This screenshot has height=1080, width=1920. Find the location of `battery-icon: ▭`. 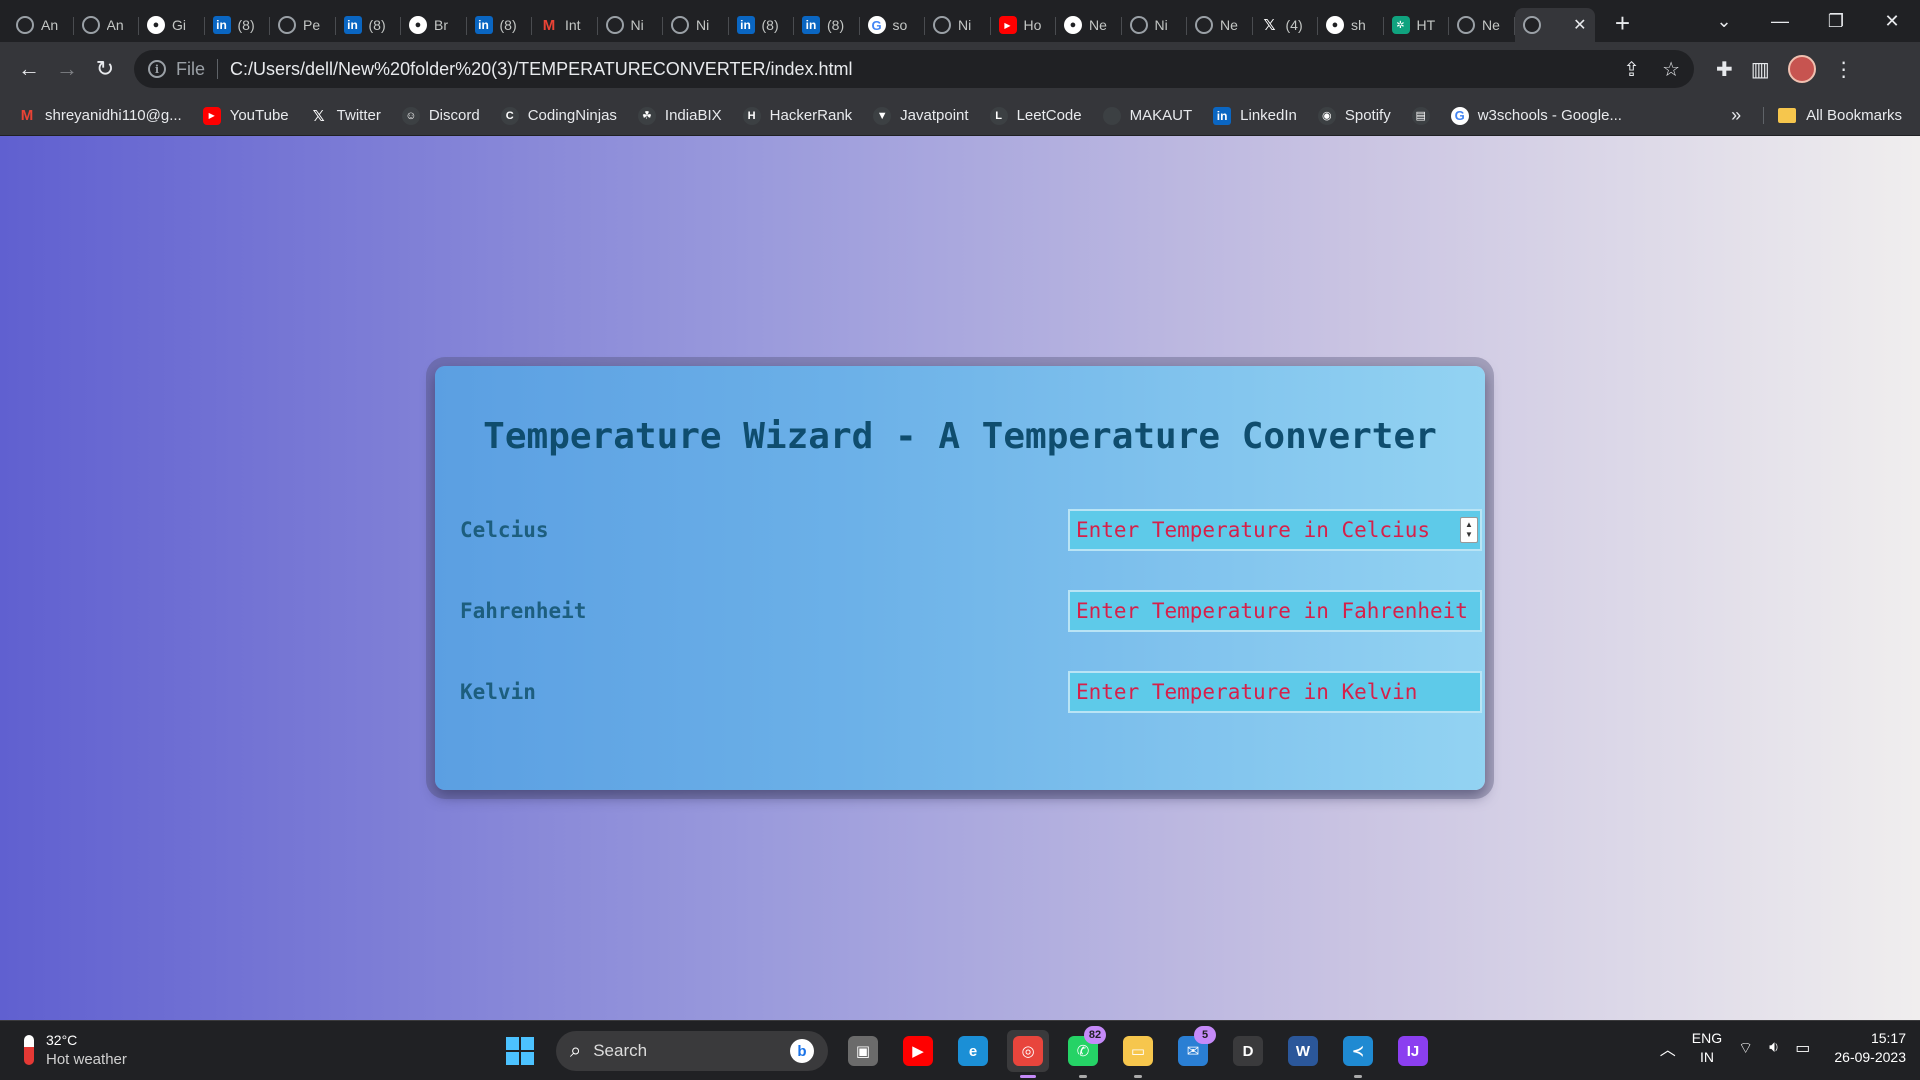

battery-icon: ▭ is located at coordinates (1802, 1048).